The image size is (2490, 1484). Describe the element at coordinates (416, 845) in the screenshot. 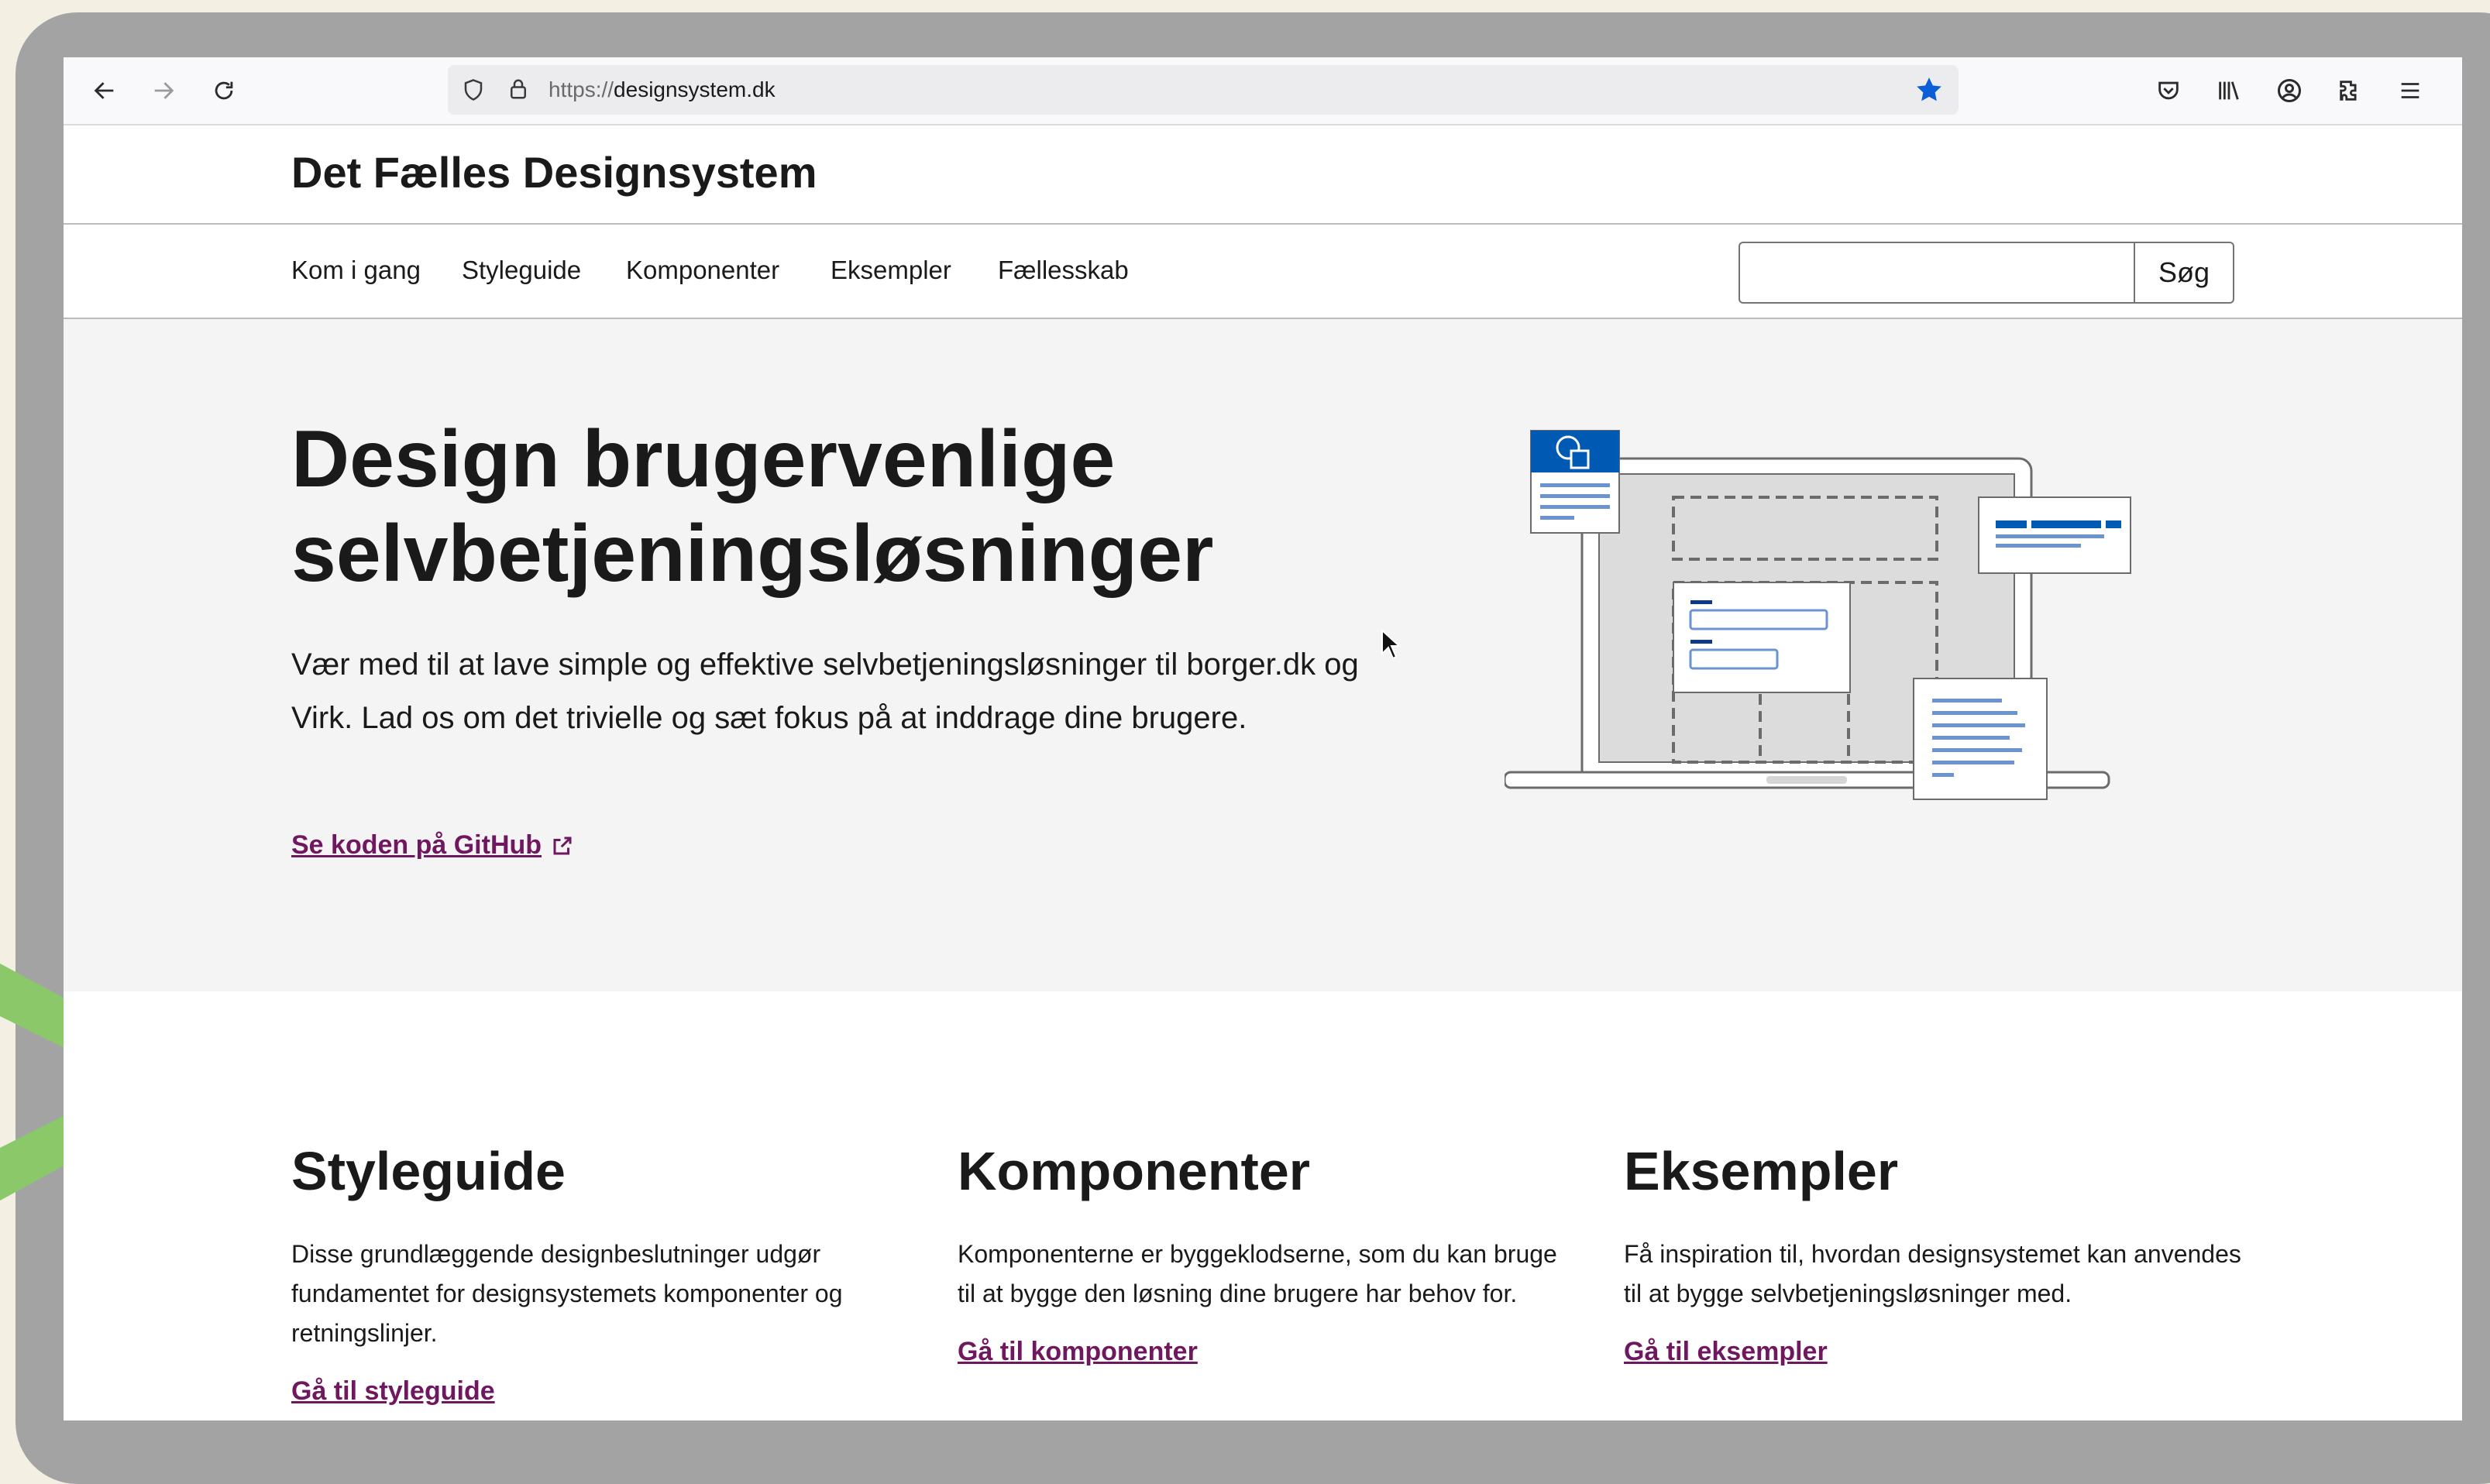

I see `github-link-label: Se koden på GitHub` at that location.